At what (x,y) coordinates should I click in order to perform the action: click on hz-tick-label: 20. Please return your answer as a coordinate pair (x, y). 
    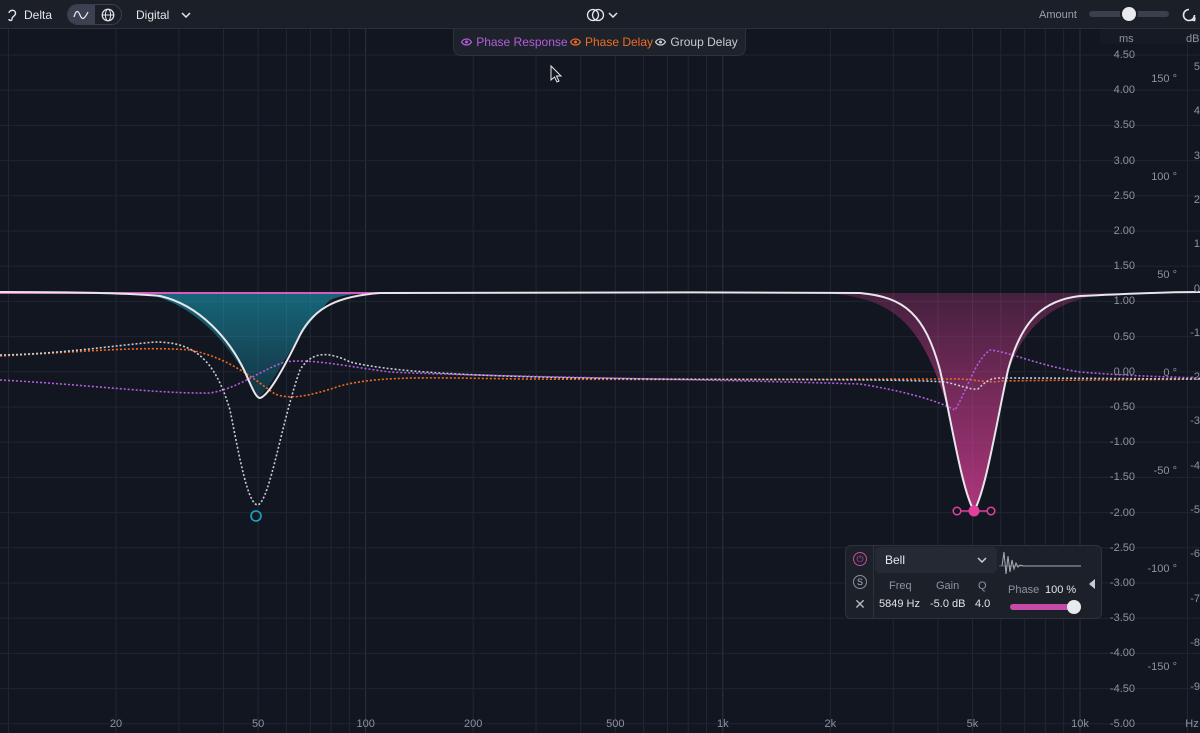
    Looking at the image, I should click on (116, 724).